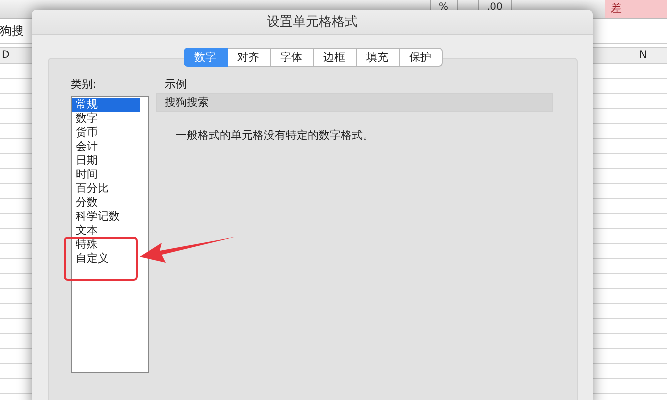 Image resolution: width=667 pixels, height=400 pixels. Describe the element at coordinates (84, 84) in the screenshot. I see `category-label: 类别:` at that location.